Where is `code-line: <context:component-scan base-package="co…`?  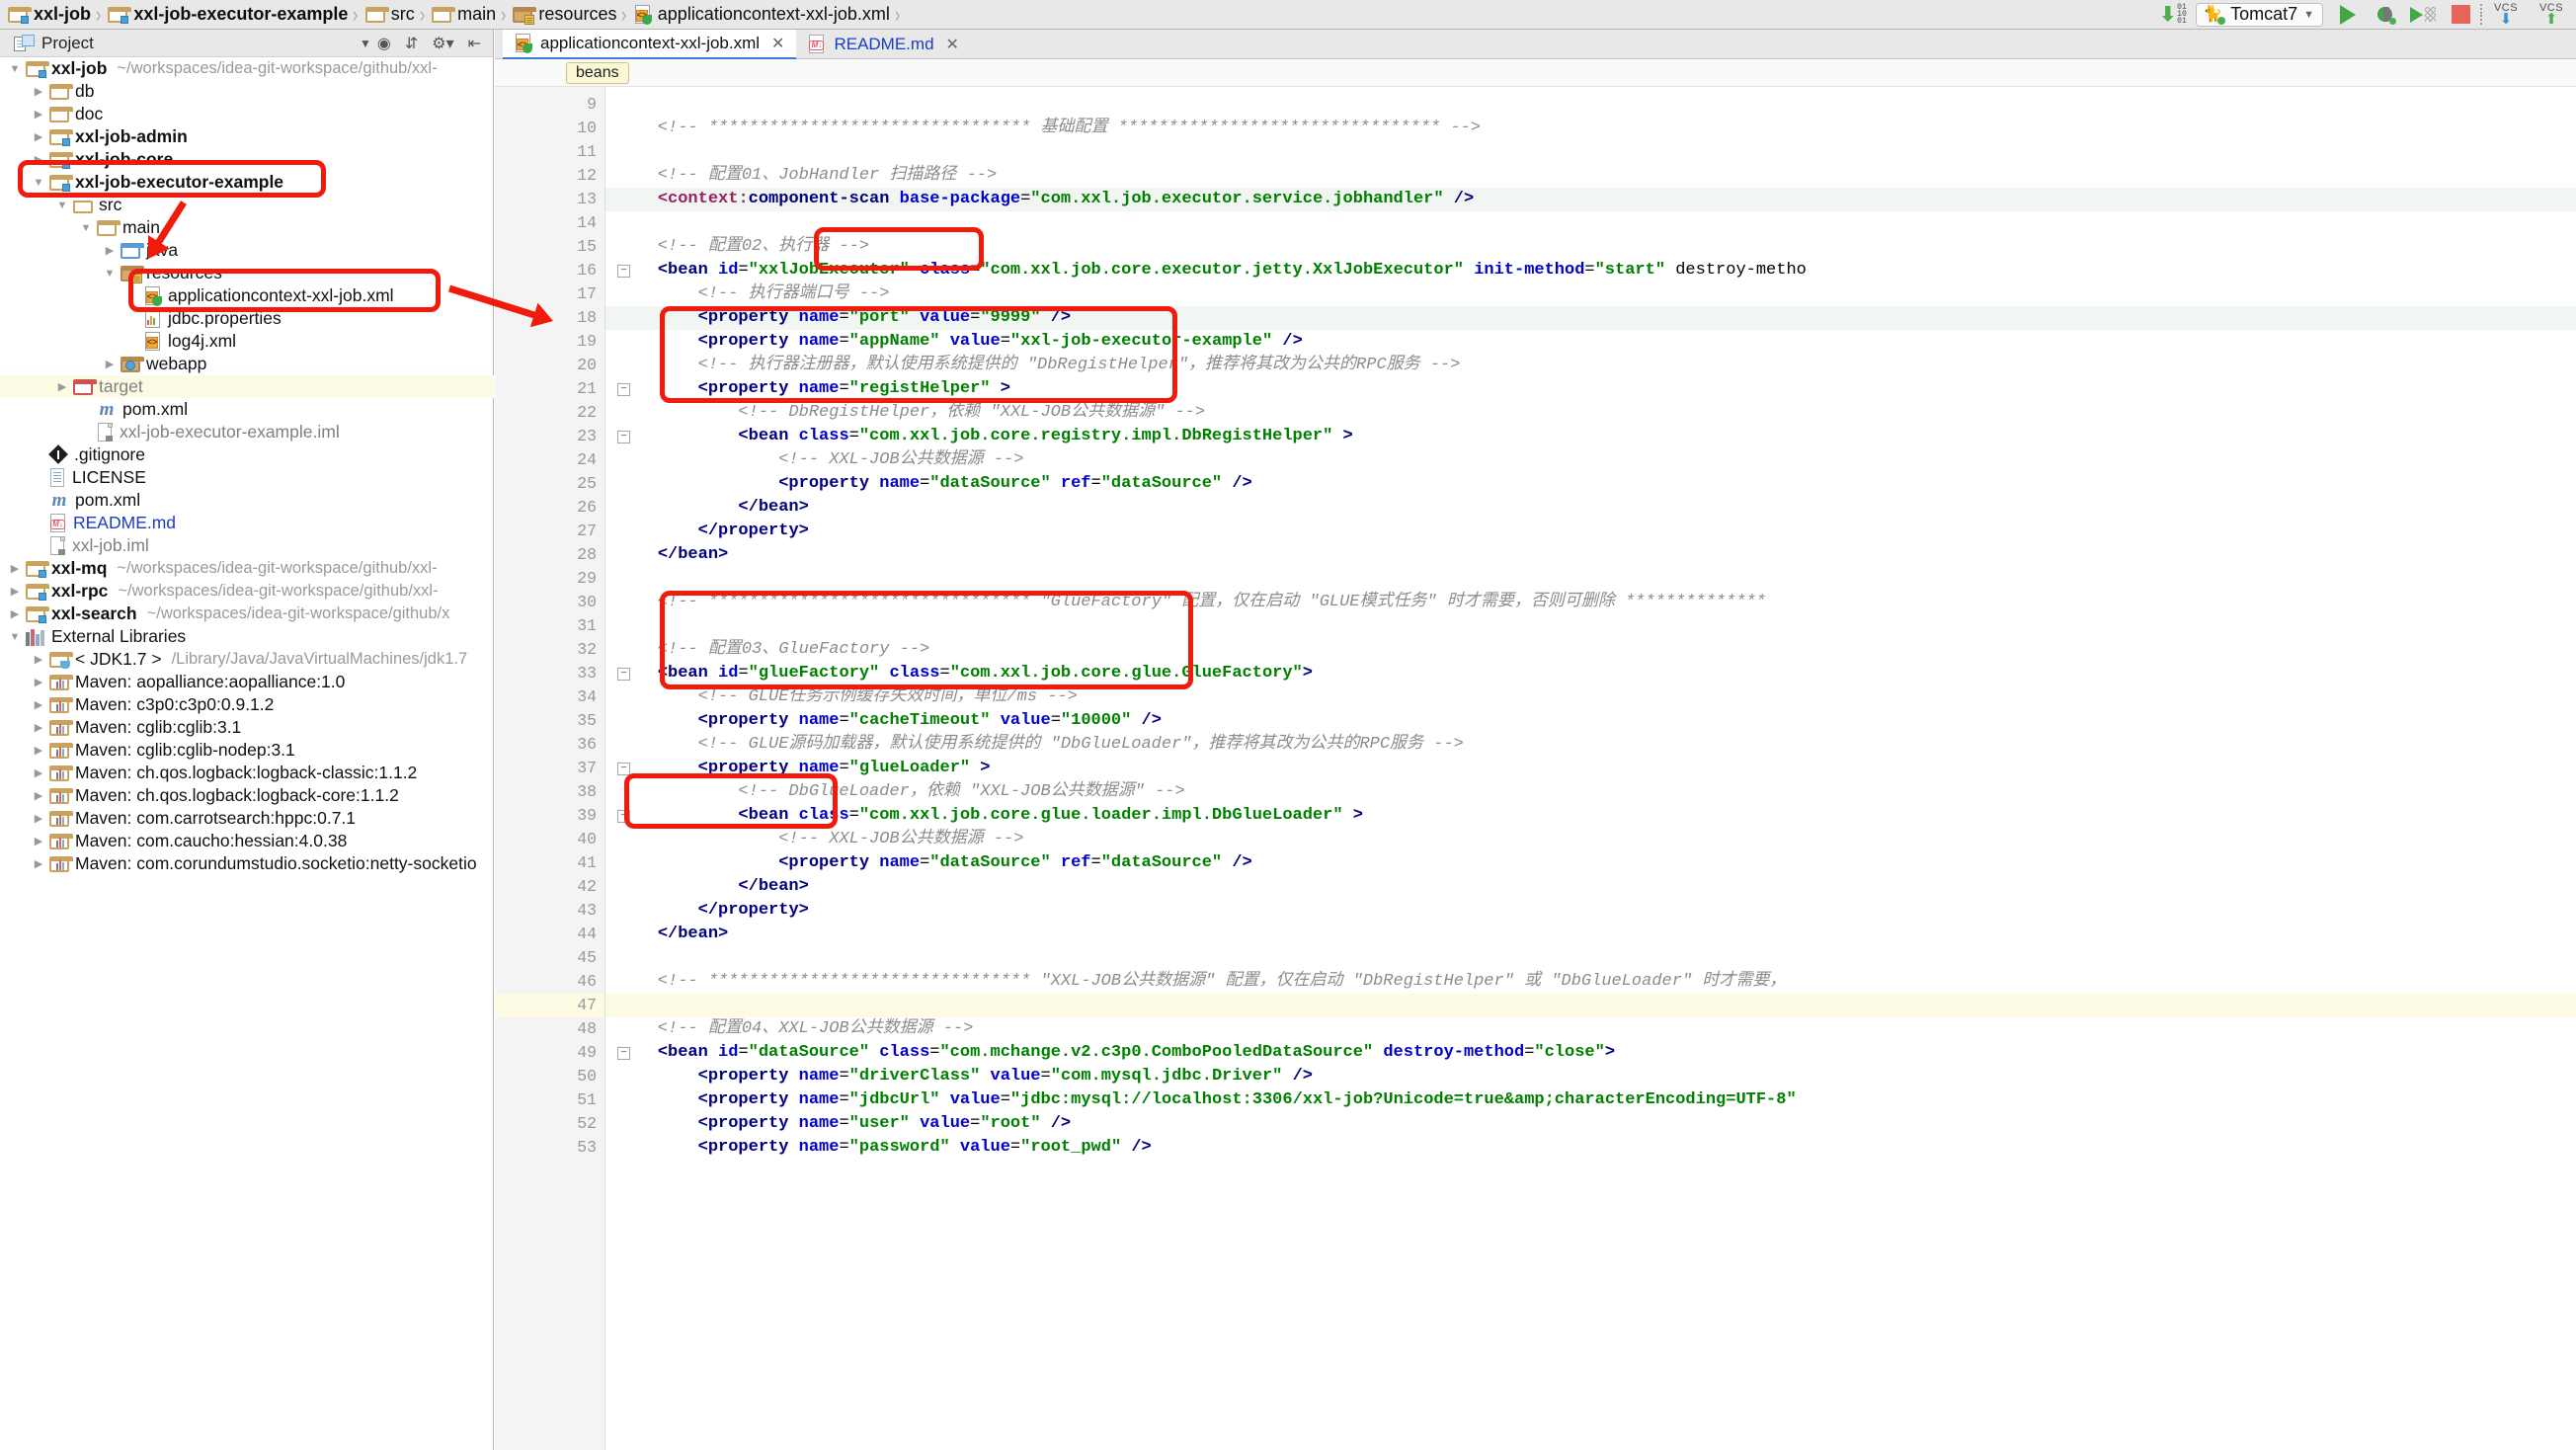 code-line: <context:component-scan base-package="co… is located at coordinates (1590, 199).